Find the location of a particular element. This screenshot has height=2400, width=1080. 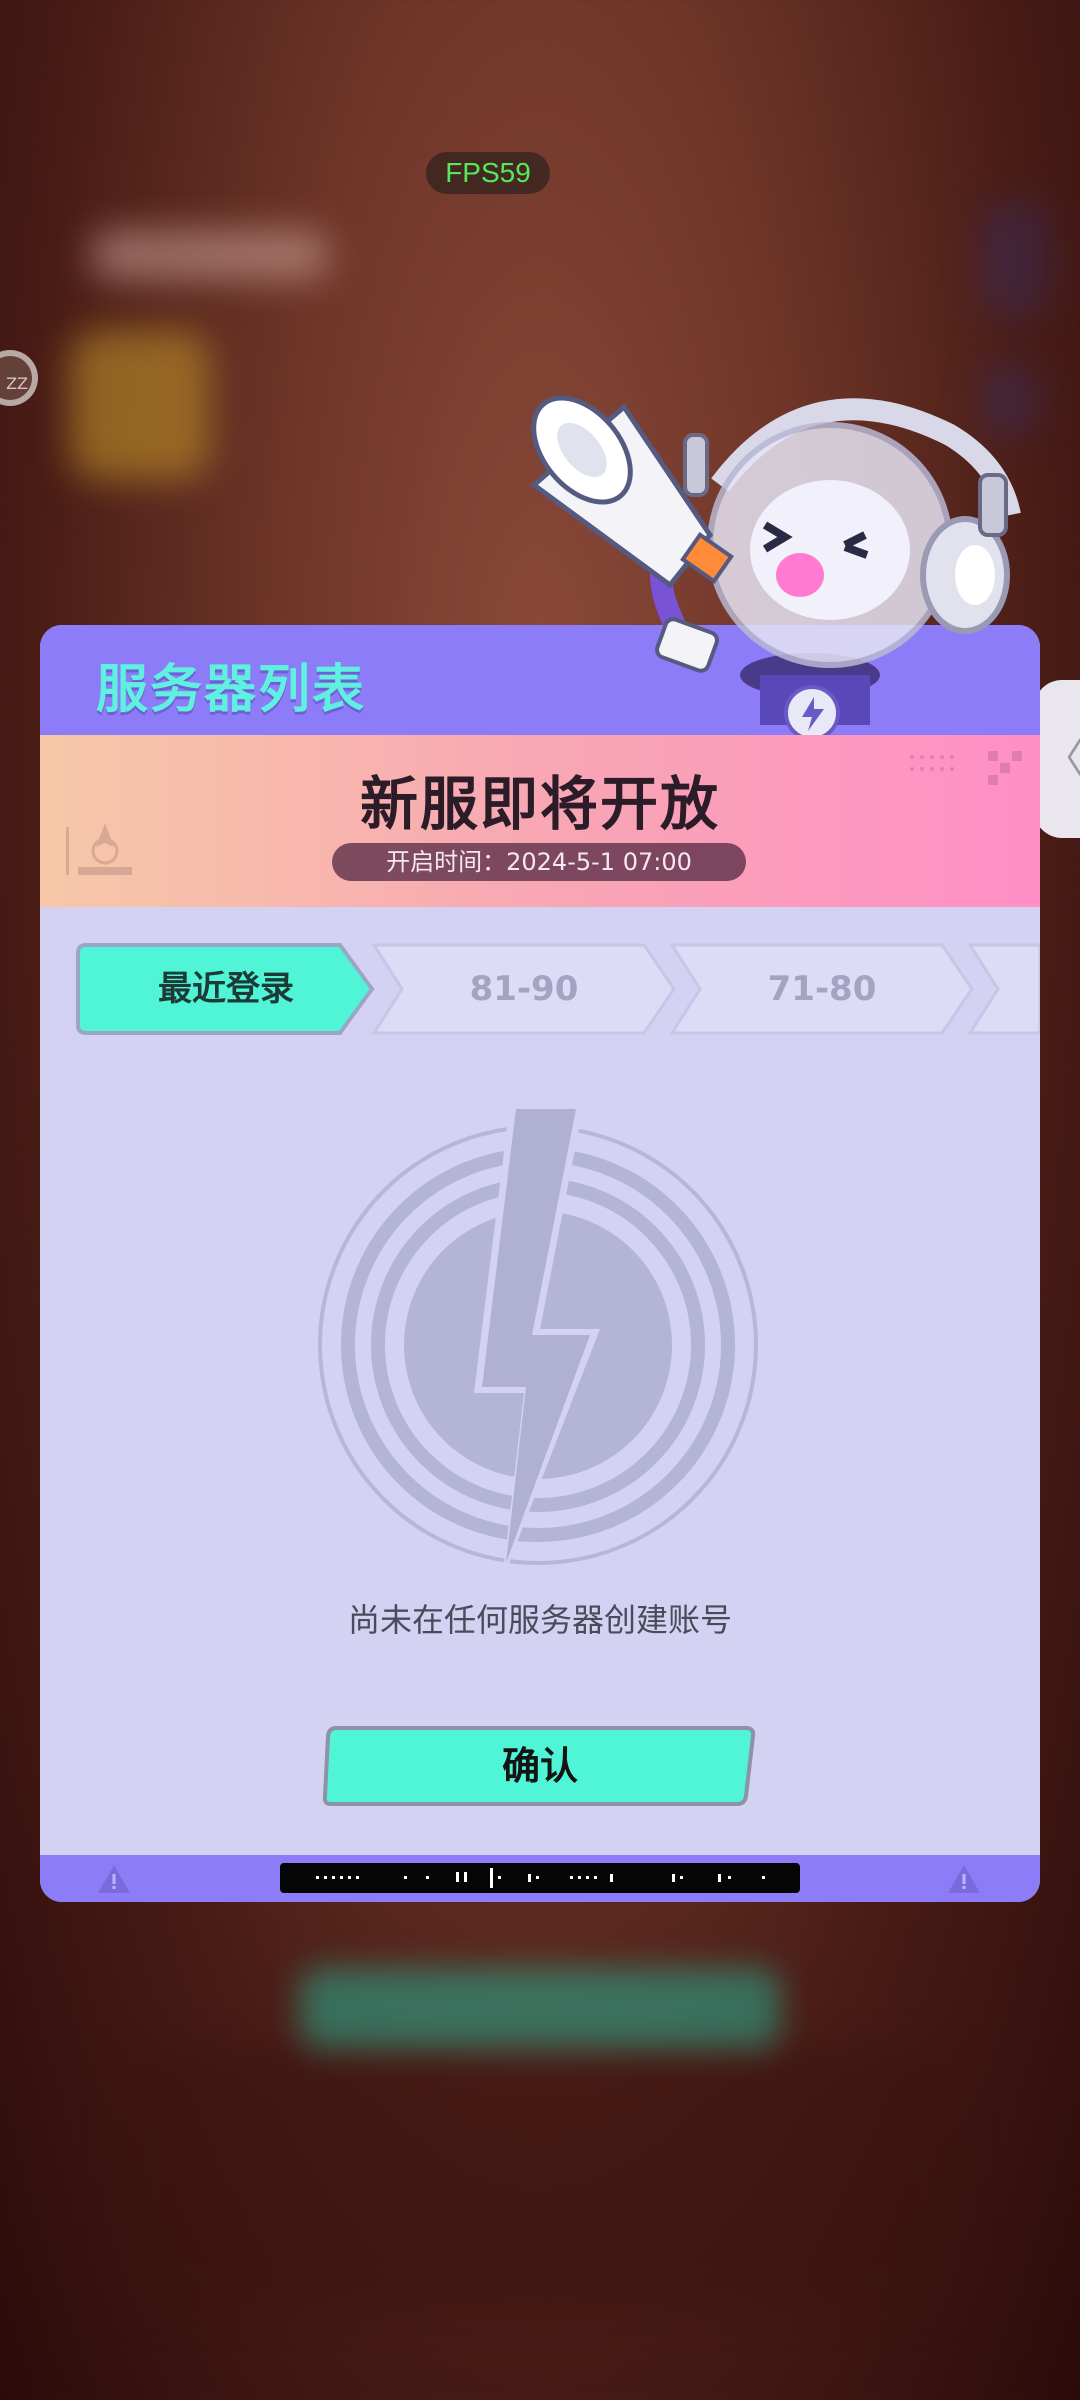

loading-ticker-bar is located at coordinates (540, 1878).